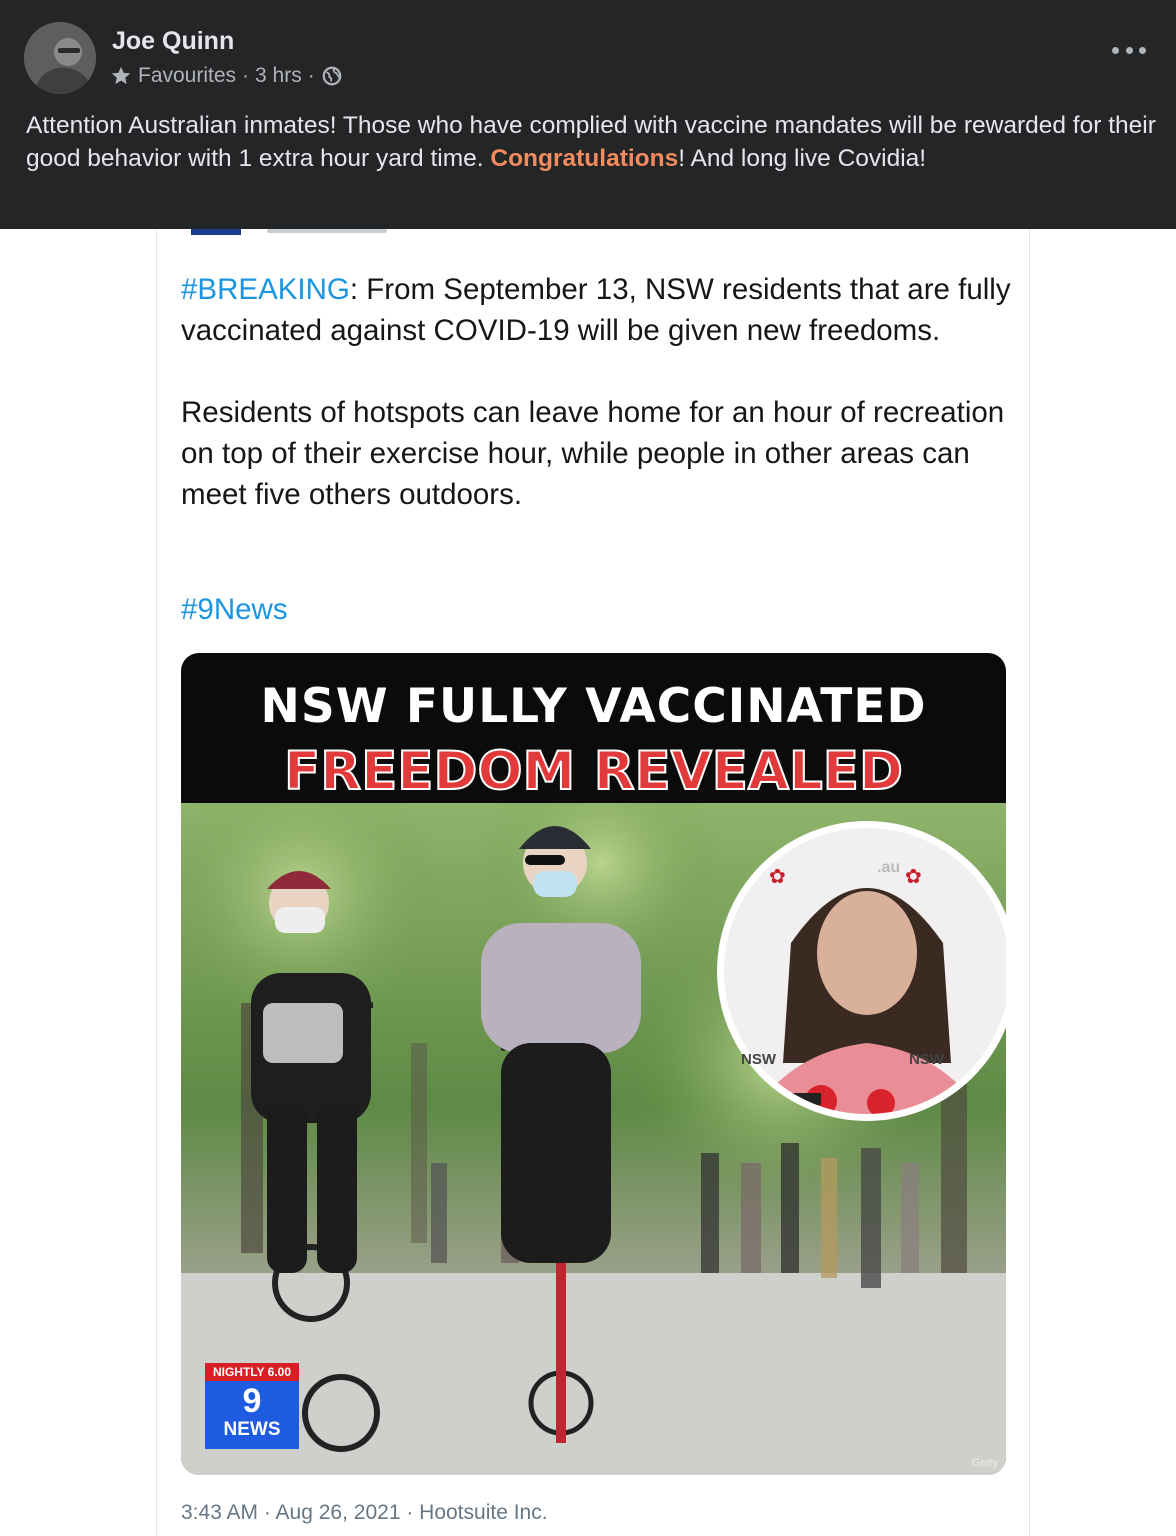 The height and width of the screenshot is (1536, 1176). What do you see at coordinates (593, 771) in the screenshot?
I see `image-subtitle: FREEDOM REVEALED` at bounding box center [593, 771].